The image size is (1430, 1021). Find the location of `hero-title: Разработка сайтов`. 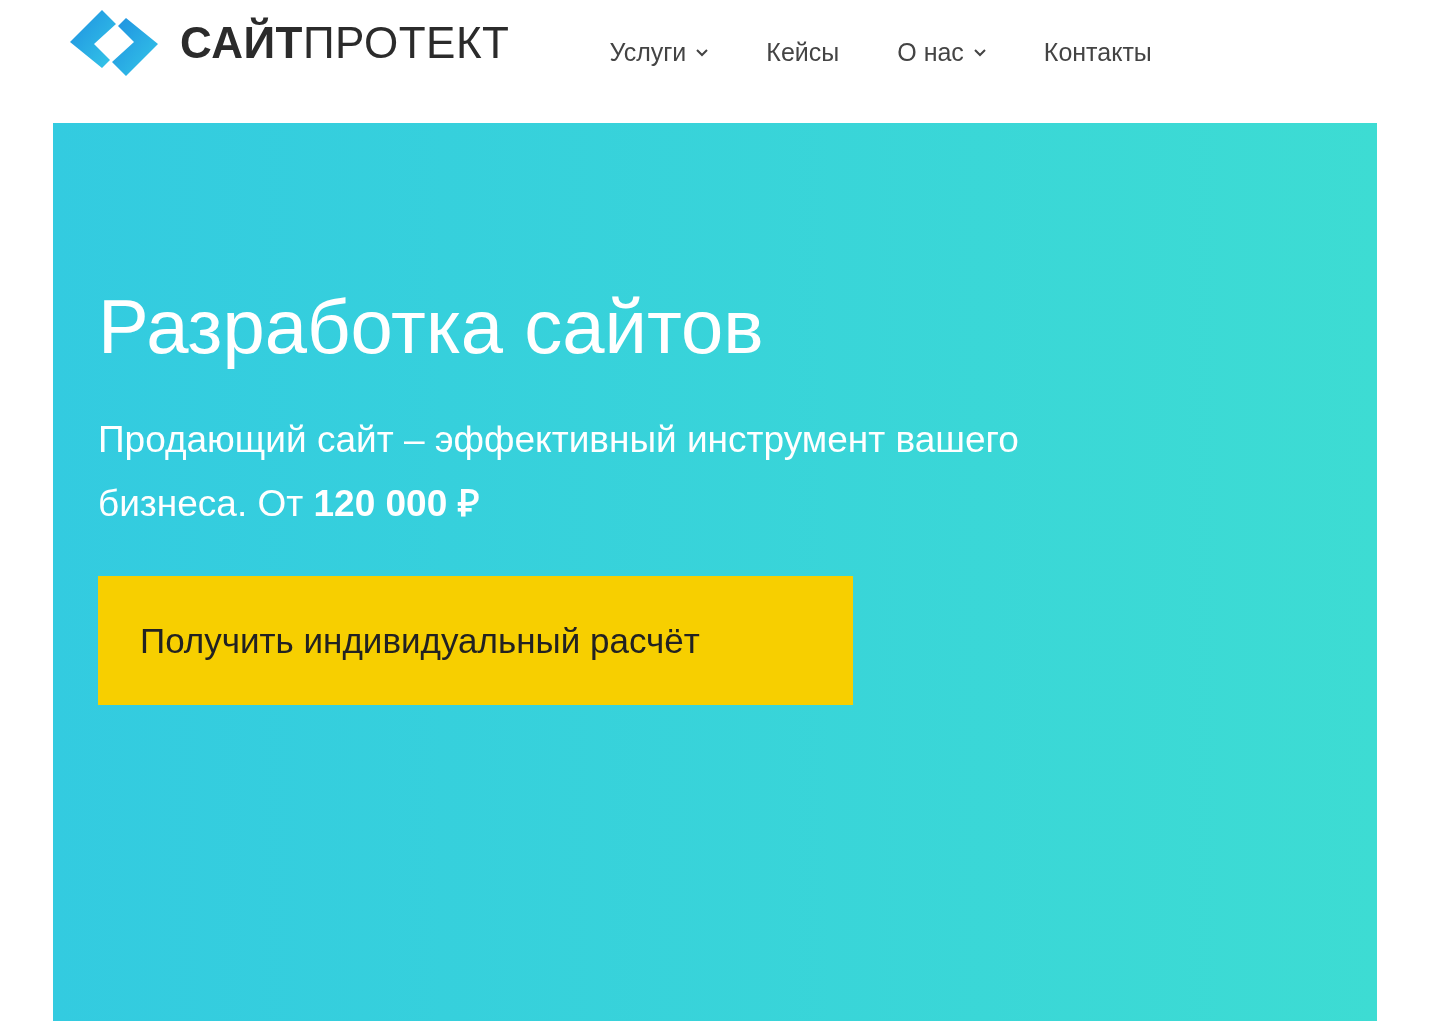

hero-title: Разработка сайтов is located at coordinates (431, 326).